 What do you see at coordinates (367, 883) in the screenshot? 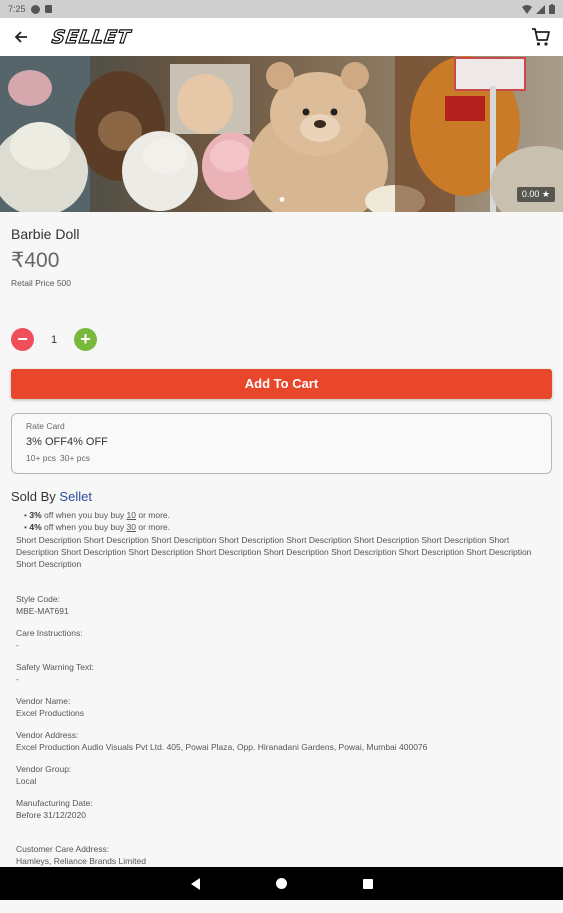
I see `nav-recents-icon` at bounding box center [367, 883].